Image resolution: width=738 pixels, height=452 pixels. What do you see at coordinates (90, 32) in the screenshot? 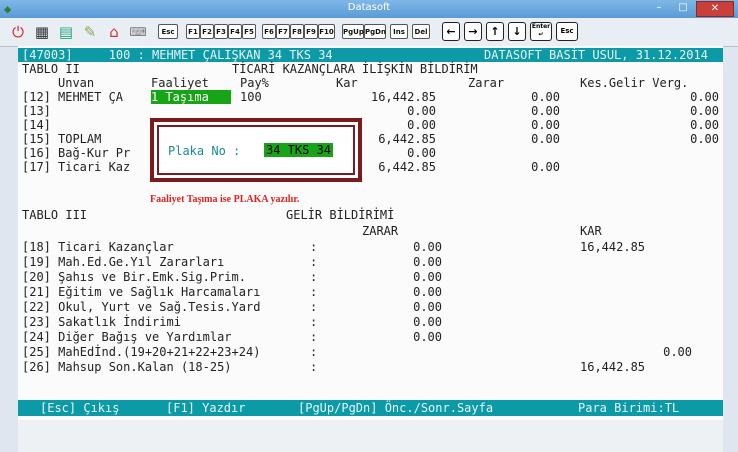
I see `tools-icon: ✎` at bounding box center [90, 32].